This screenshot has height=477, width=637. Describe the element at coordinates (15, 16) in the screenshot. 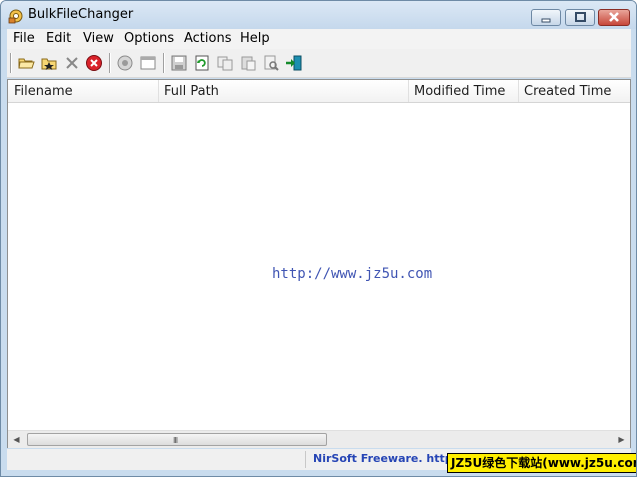

I see `app-icon` at that location.